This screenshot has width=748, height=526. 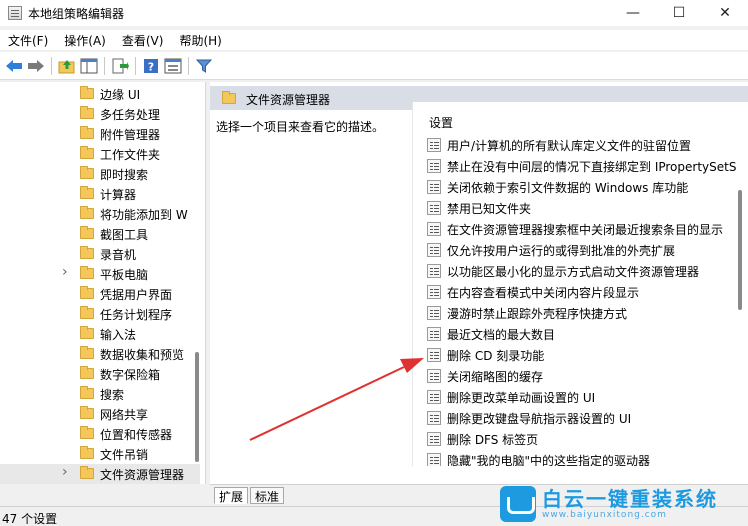 What do you see at coordinates (582, 355) in the screenshot?
I see `setting-row: 删除 CD 刻录功能` at bounding box center [582, 355].